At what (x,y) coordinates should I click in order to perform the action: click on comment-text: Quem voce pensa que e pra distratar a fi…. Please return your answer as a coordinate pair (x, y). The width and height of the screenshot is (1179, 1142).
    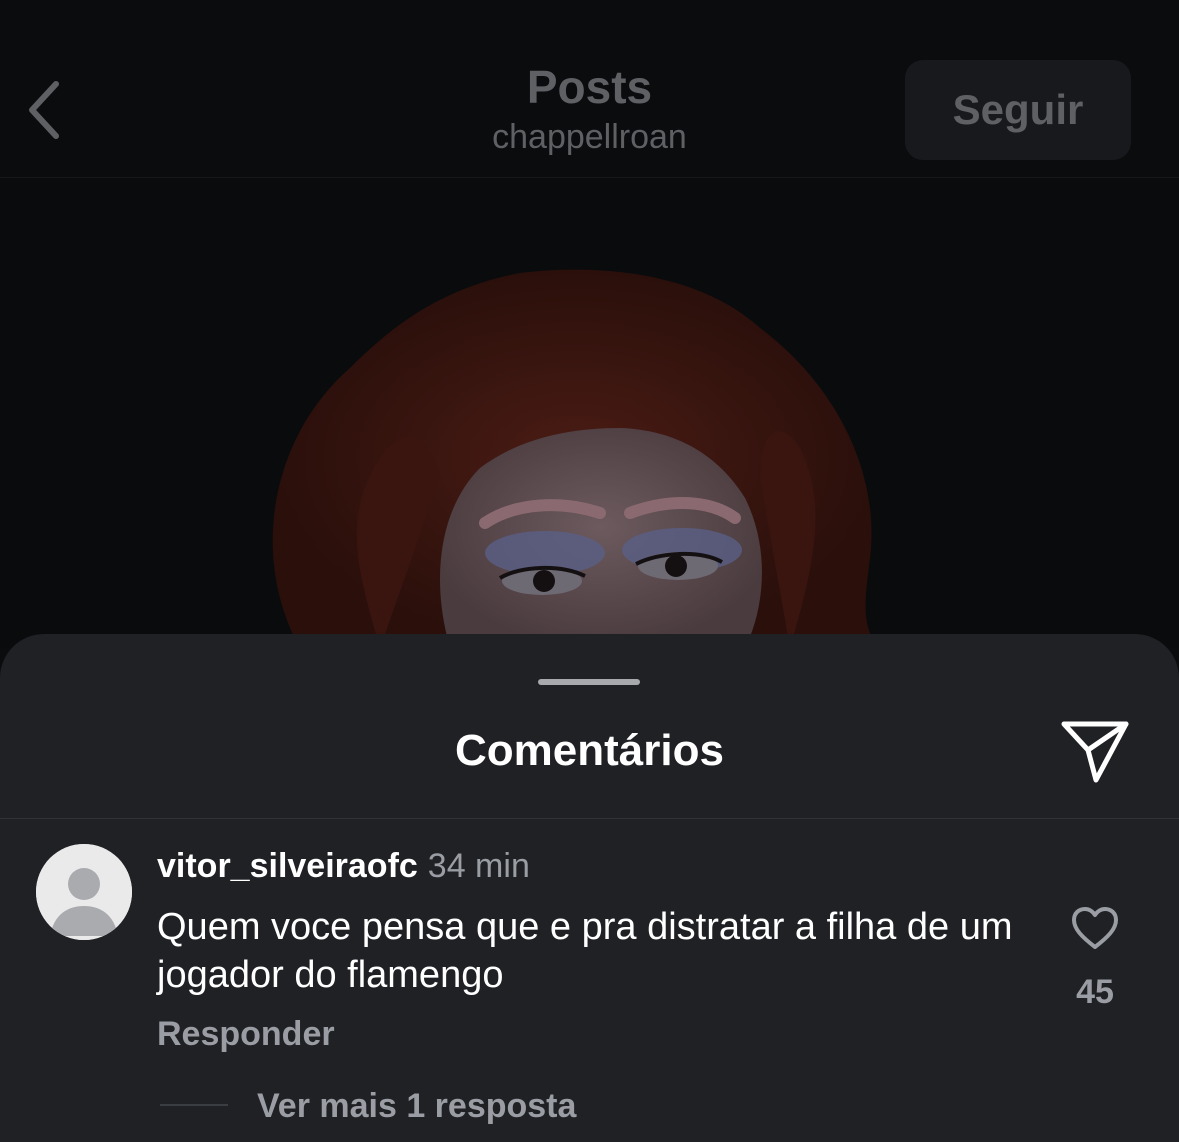
    Looking at the image, I should click on (585, 951).